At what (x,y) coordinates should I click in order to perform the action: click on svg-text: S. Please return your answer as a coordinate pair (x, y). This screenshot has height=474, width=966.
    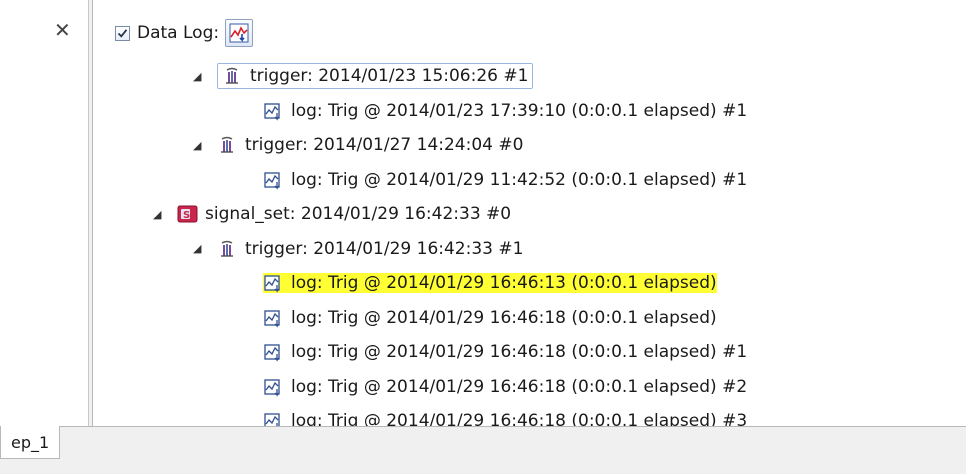
    Looking at the image, I should click on (186, 215).